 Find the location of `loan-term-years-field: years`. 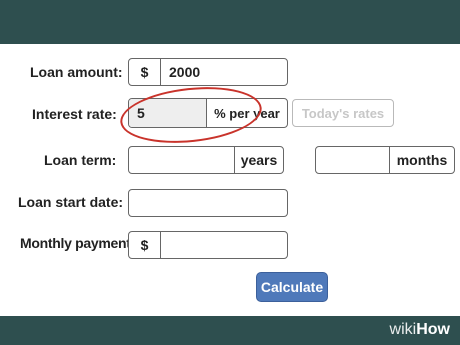

loan-term-years-field: years is located at coordinates (206, 160).